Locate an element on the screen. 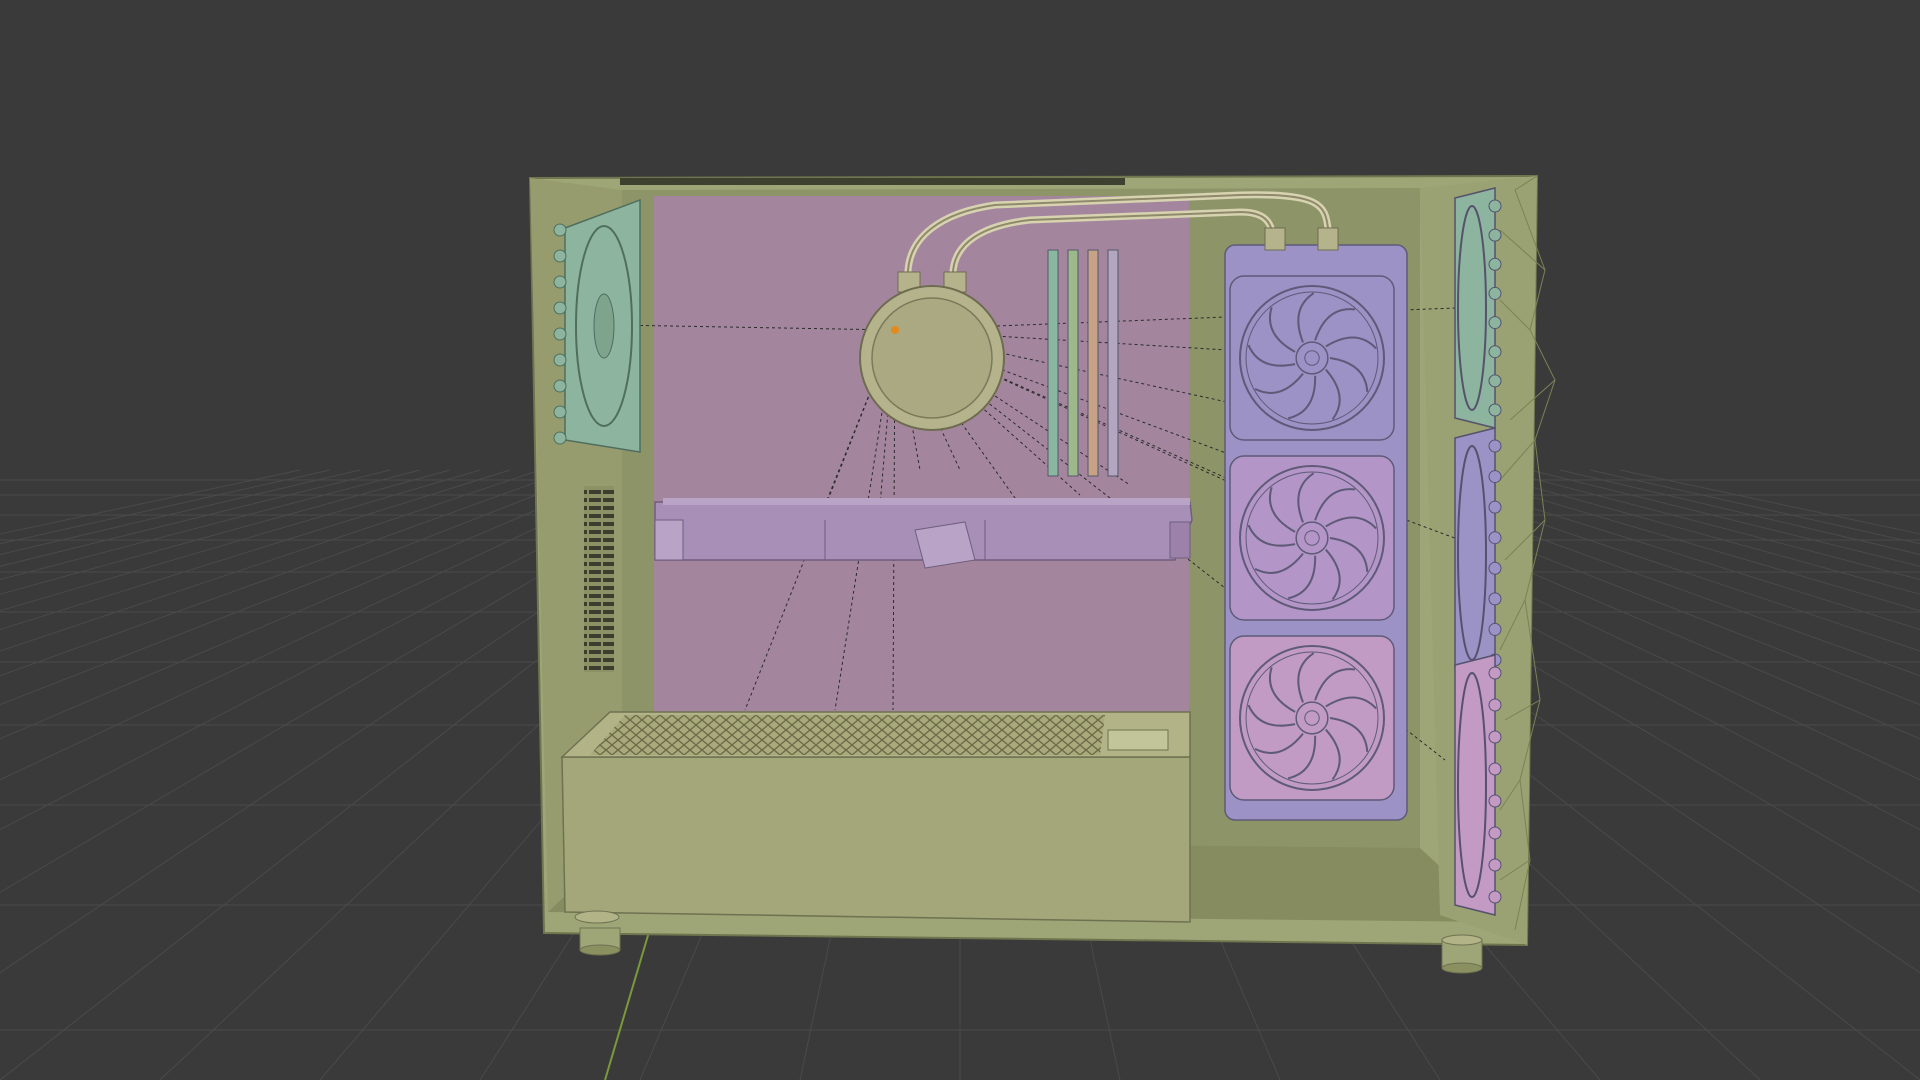 The height and width of the screenshot is (1080, 1920). side-fans is located at coordinates (1478, 551).